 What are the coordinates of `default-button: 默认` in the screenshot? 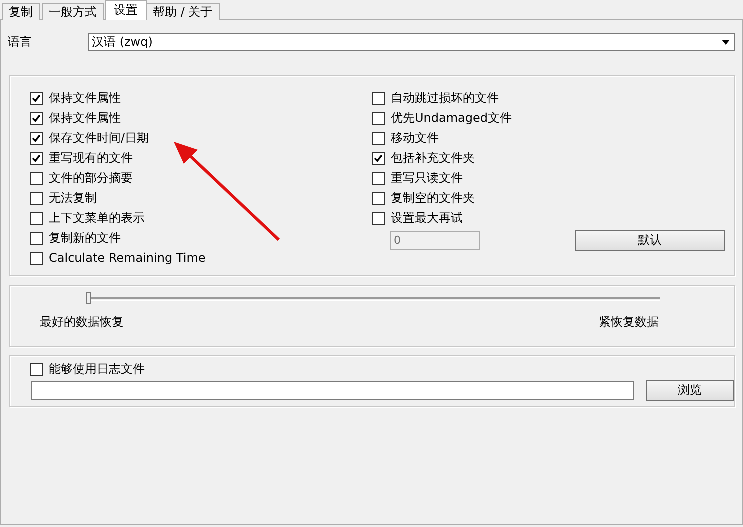 It's located at (650, 240).